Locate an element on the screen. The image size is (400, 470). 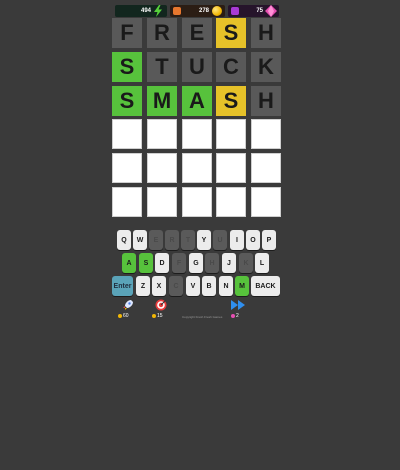
key-m: M is located at coordinates (242, 286).